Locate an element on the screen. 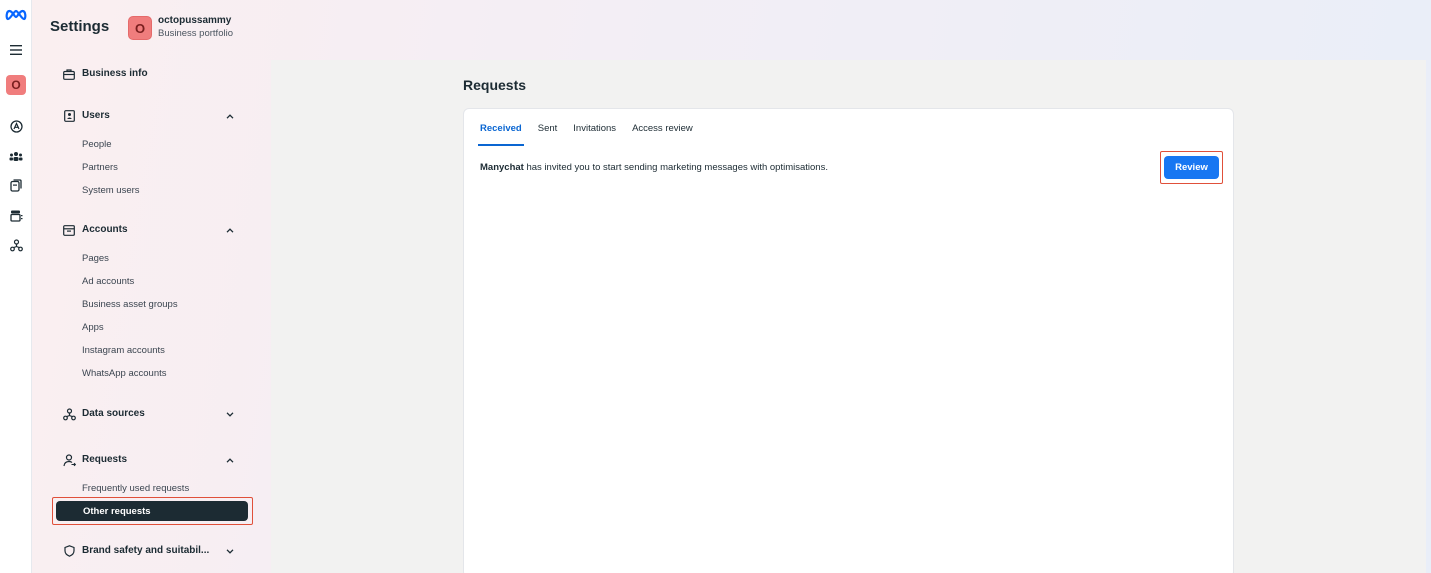 The image size is (1431, 573). sidebar-section-data-sources: Data sources is located at coordinates (113, 413).